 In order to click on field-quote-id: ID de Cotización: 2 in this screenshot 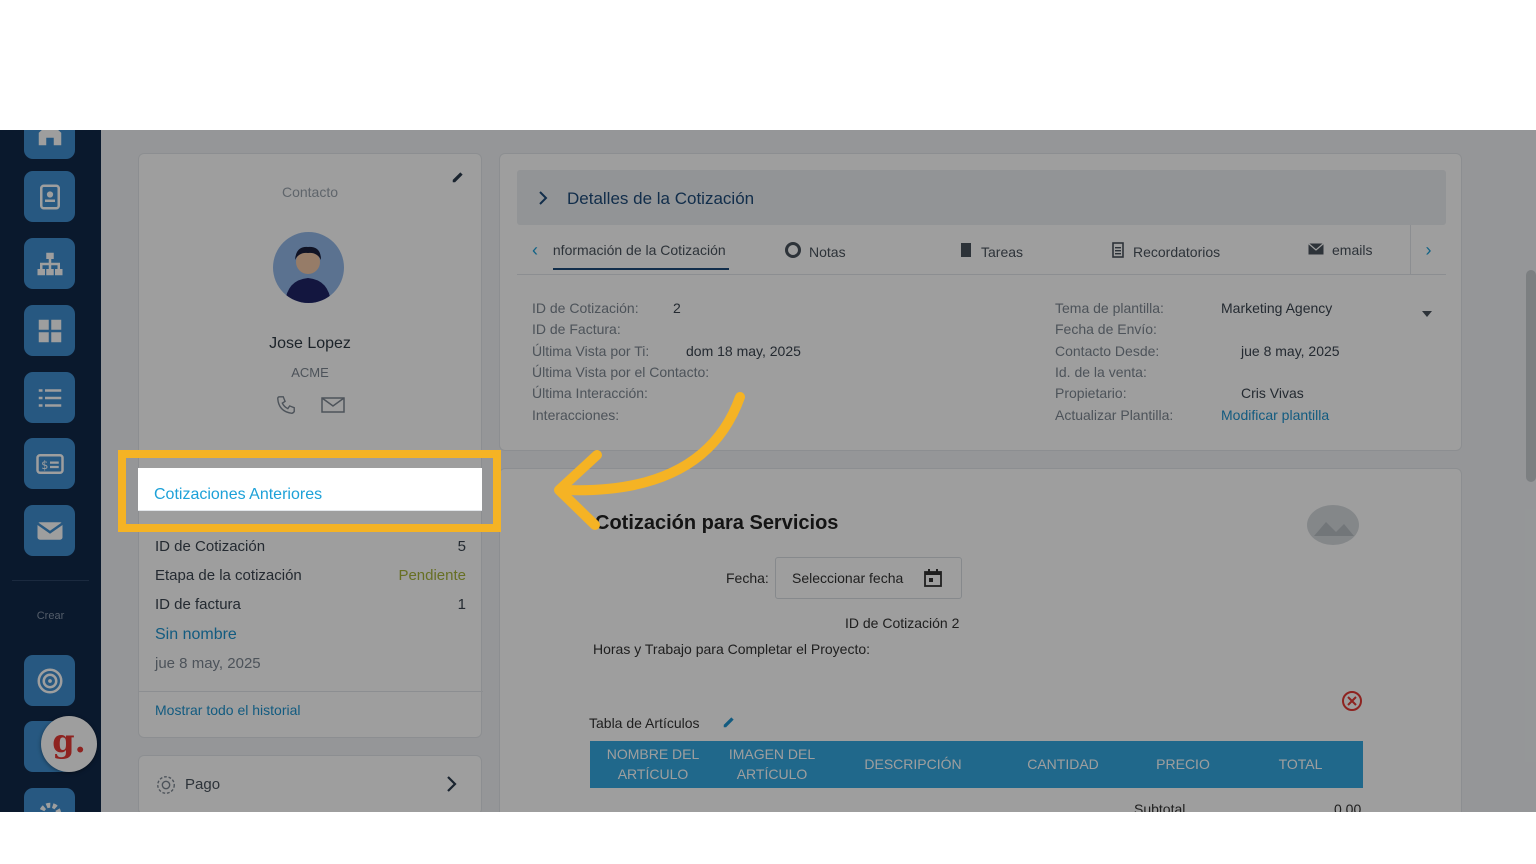, I will do `click(606, 308)`.